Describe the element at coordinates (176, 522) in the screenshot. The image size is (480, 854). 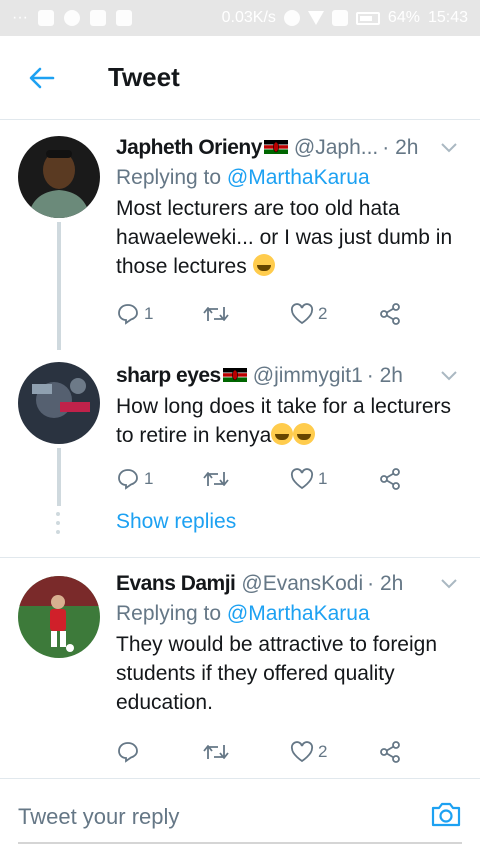
I see `show-replies-link: Show replies` at that location.